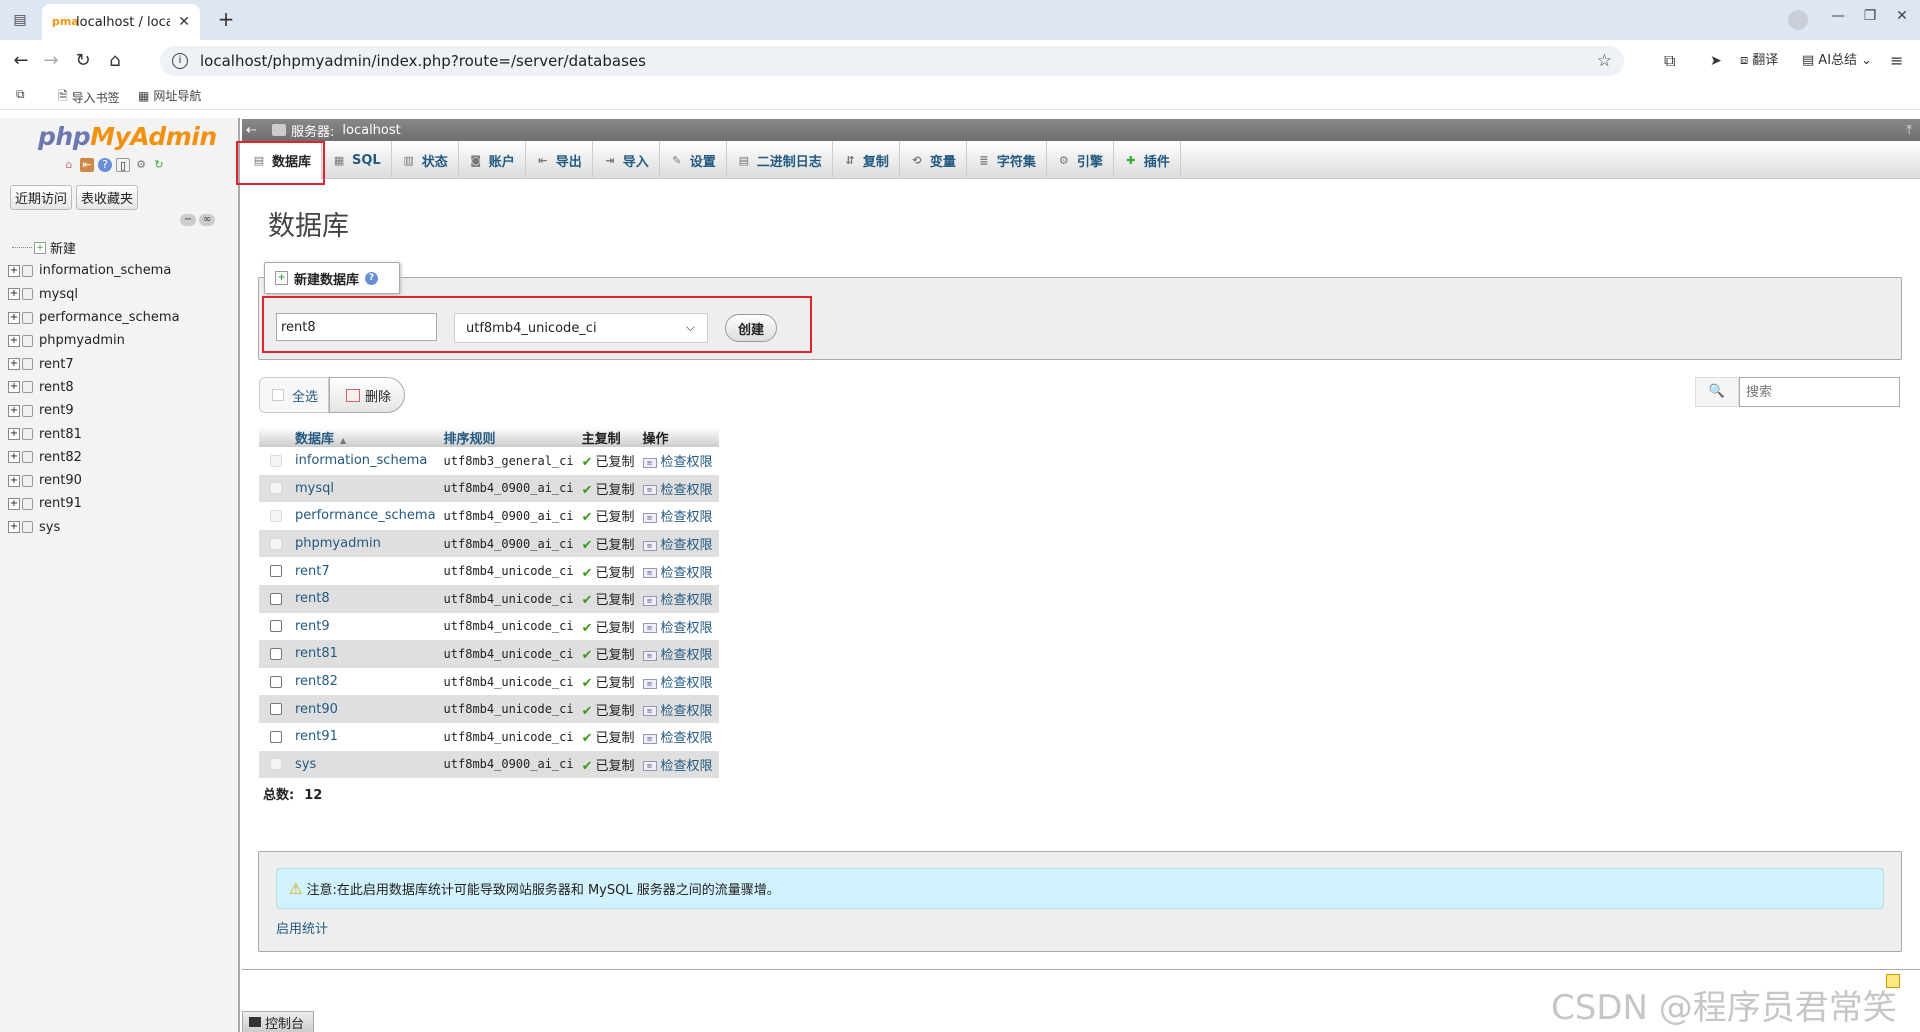 The height and width of the screenshot is (1032, 1920). Describe the element at coordinates (367, 516) in the screenshot. I see `database-name-link: performance_schema` at that location.